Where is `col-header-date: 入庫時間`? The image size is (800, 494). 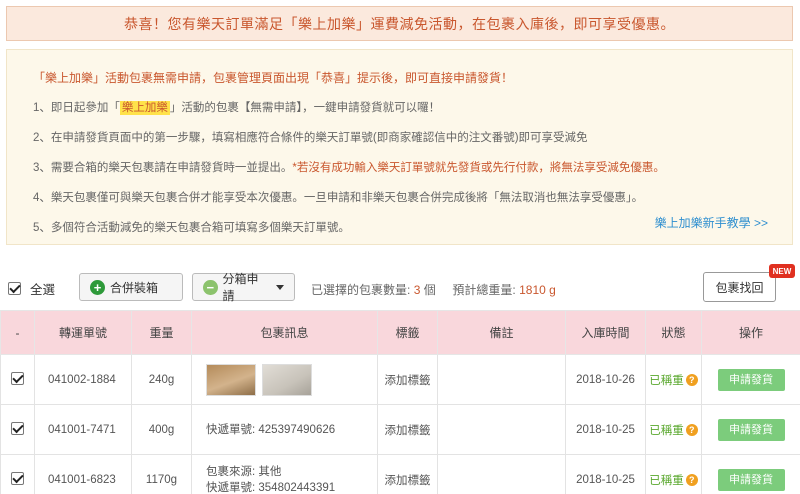 col-header-date: 入庫時間 is located at coordinates (605, 332).